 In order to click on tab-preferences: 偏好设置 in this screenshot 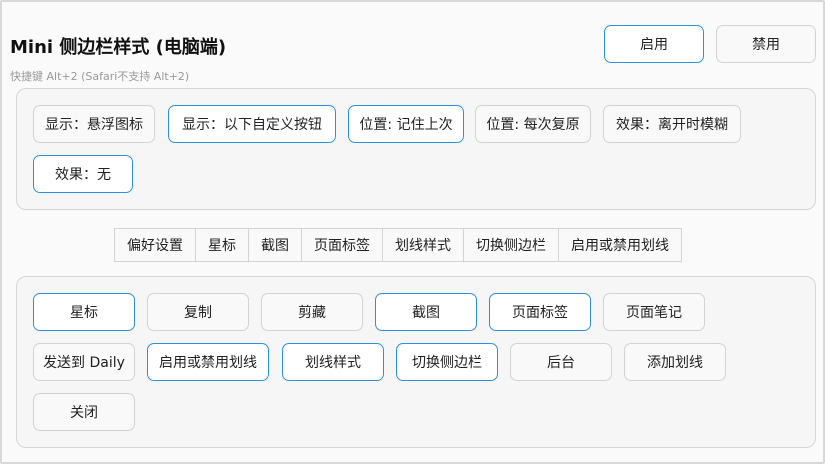, I will do `click(155, 245)`.